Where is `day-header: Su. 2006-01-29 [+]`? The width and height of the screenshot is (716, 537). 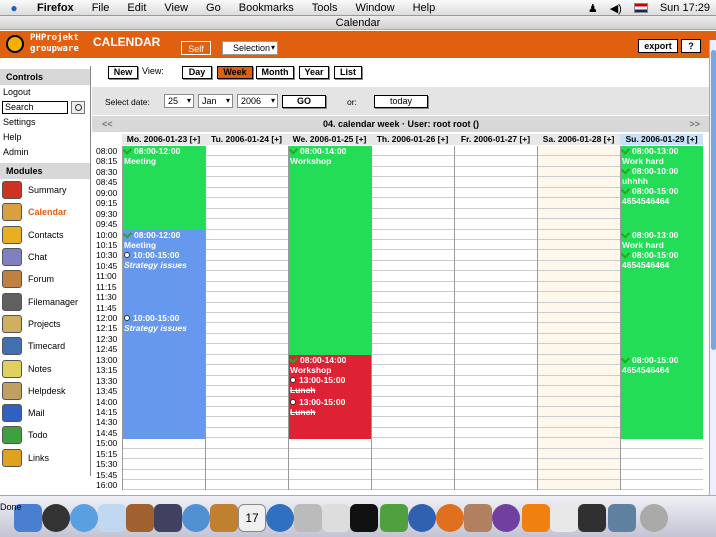
day-header: Su. 2006-01-29 [+] is located at coordinates (661, 139).